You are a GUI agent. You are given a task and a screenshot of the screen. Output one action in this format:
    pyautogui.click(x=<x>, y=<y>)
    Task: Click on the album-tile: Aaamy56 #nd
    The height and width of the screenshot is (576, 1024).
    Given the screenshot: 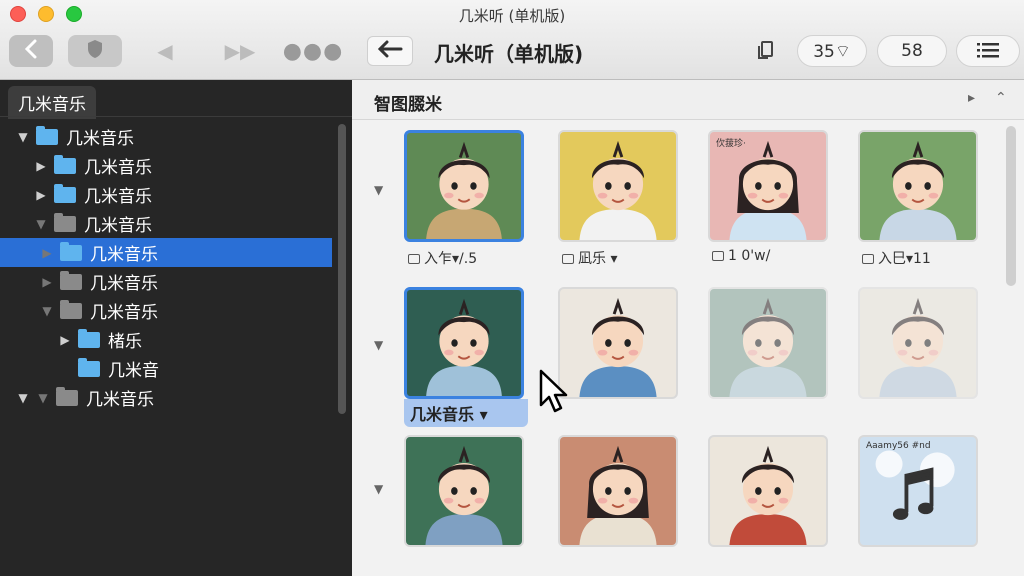 What is the action you would take?
    pyautogui.click(x=918, y=491)
    